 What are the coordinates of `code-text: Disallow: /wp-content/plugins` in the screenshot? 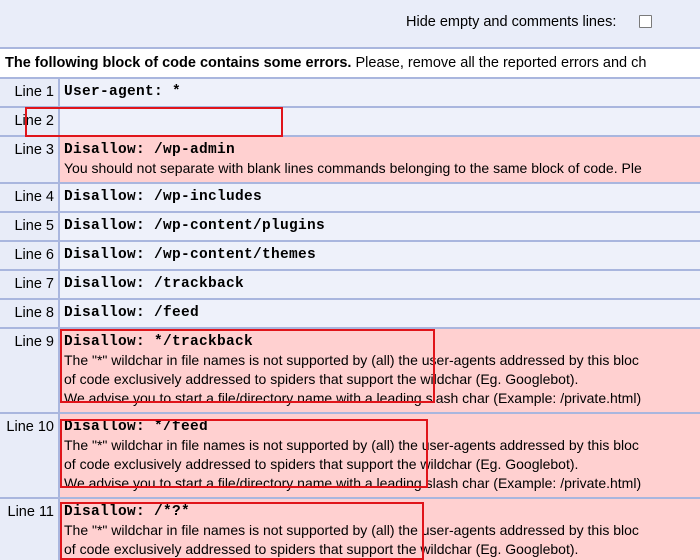 It's located at (195, 226).